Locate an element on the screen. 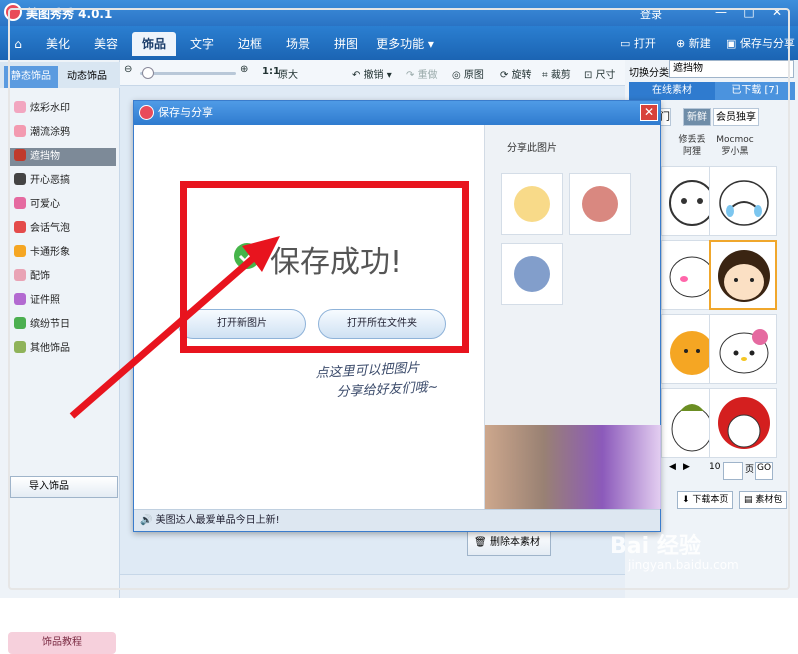  accessory-tutorial-button: 饰品教程 is located at coordinates (62, 643).